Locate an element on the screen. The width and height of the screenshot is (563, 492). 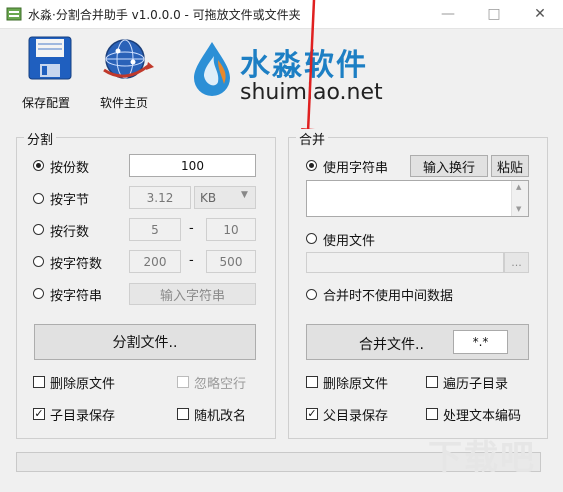
split-by-lines-radio is located at coordinates (38, 229).